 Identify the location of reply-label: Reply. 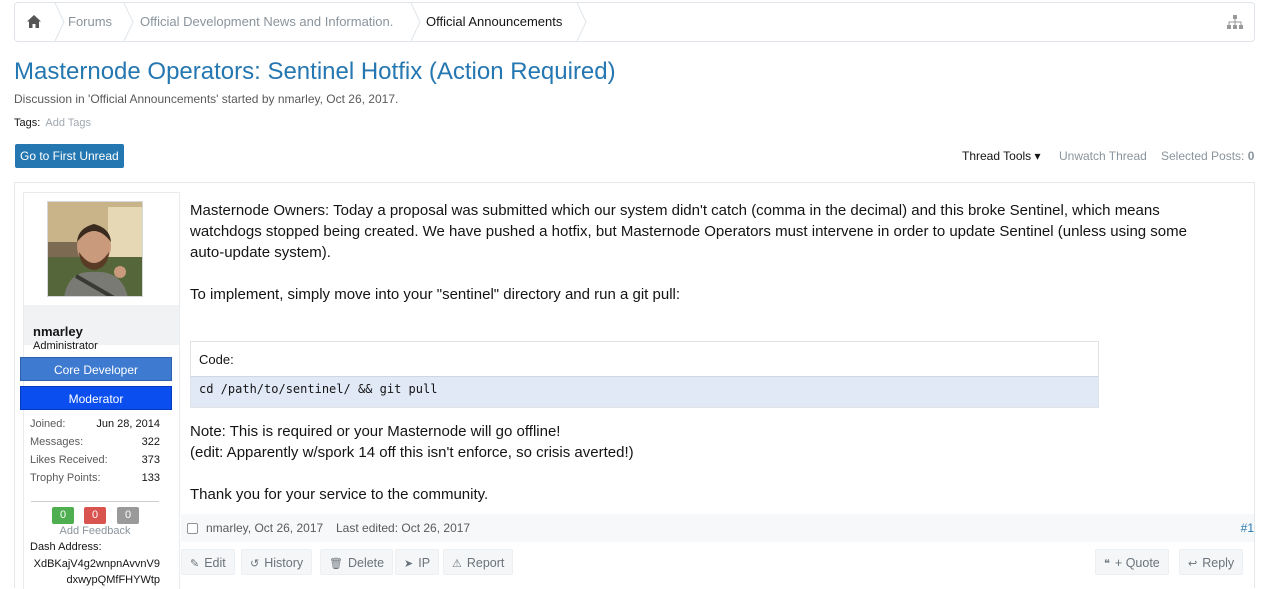
(1218, 563).